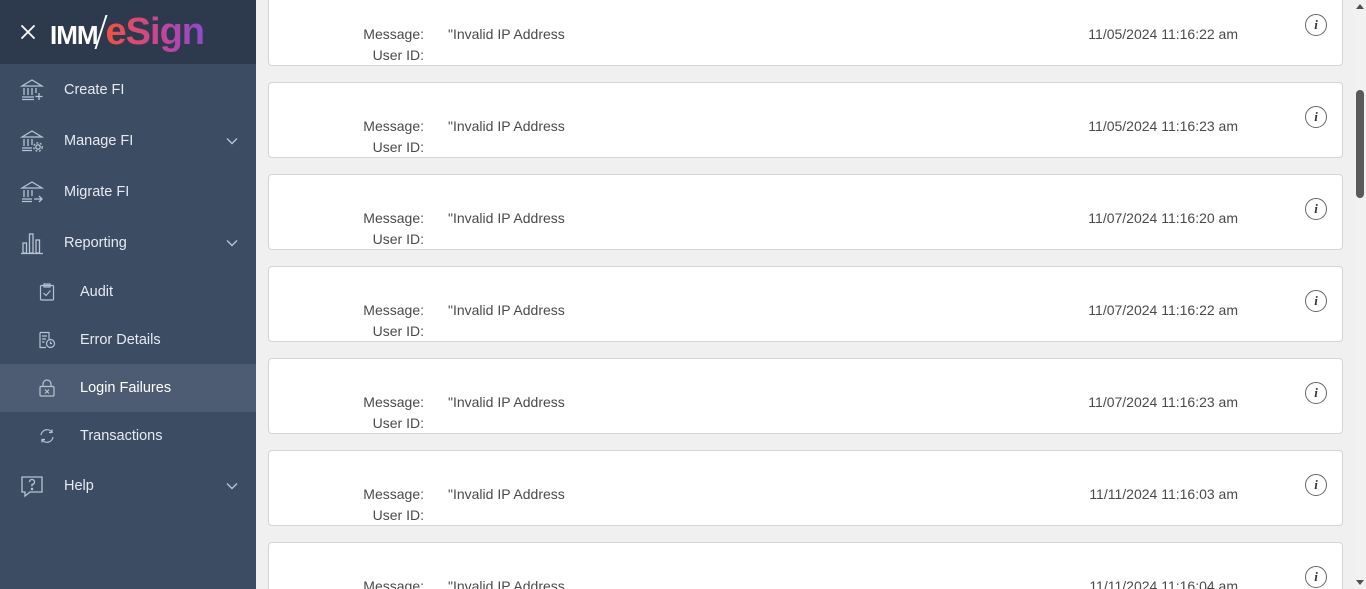 The width and height of the screenshot is (1366, 589). I want to click on sidebar-subitem-transactions: Transactions, so click(128, 436).